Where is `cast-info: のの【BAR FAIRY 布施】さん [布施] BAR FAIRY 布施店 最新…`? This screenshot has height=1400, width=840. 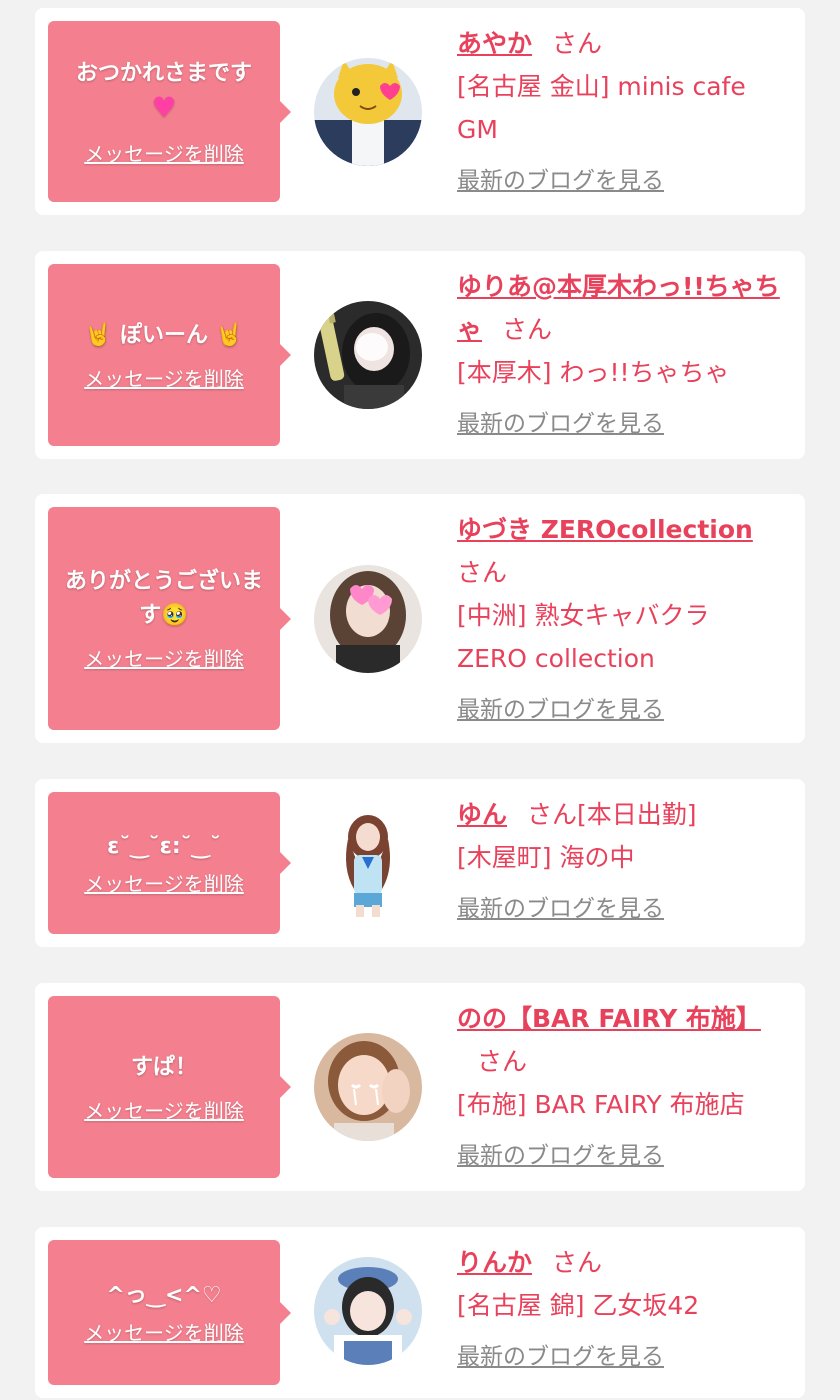
cast-info: のの【BAR FAIRY 布施】さん [布施] BAR FAIRY 布施店 最新… is located at coordinates (621, 1083).